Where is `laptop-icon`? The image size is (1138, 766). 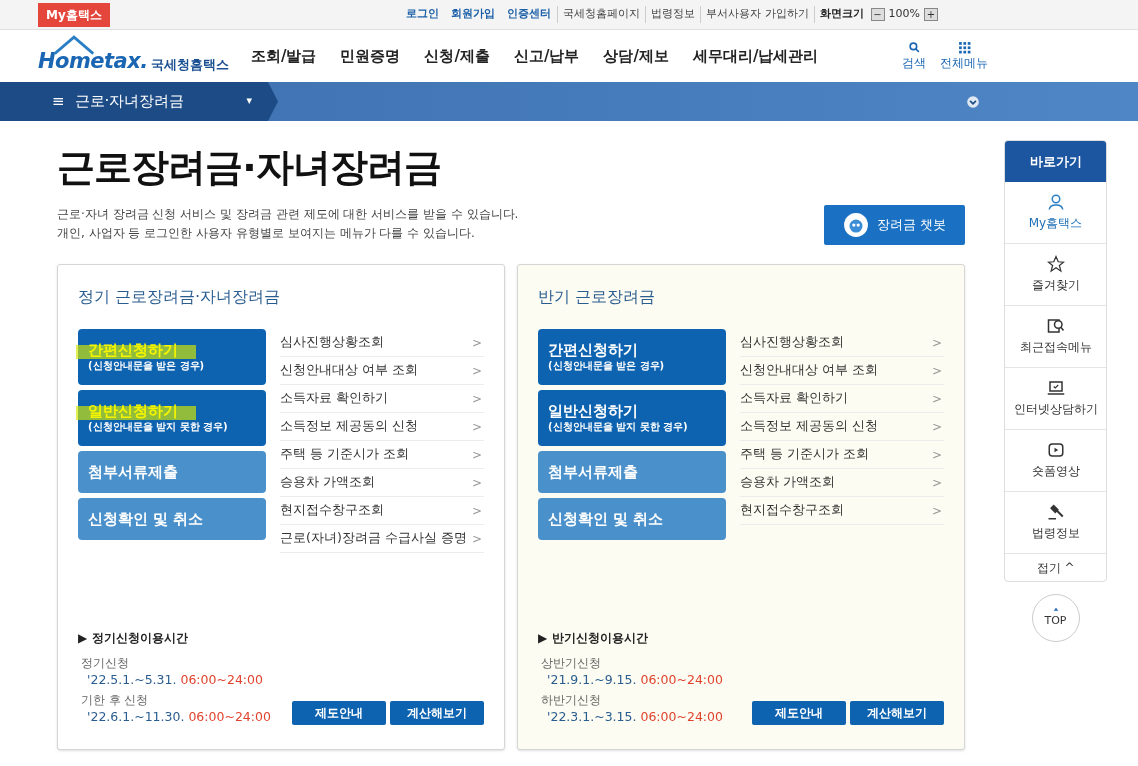 laptop-icon is located at coordinates (1055, 388).